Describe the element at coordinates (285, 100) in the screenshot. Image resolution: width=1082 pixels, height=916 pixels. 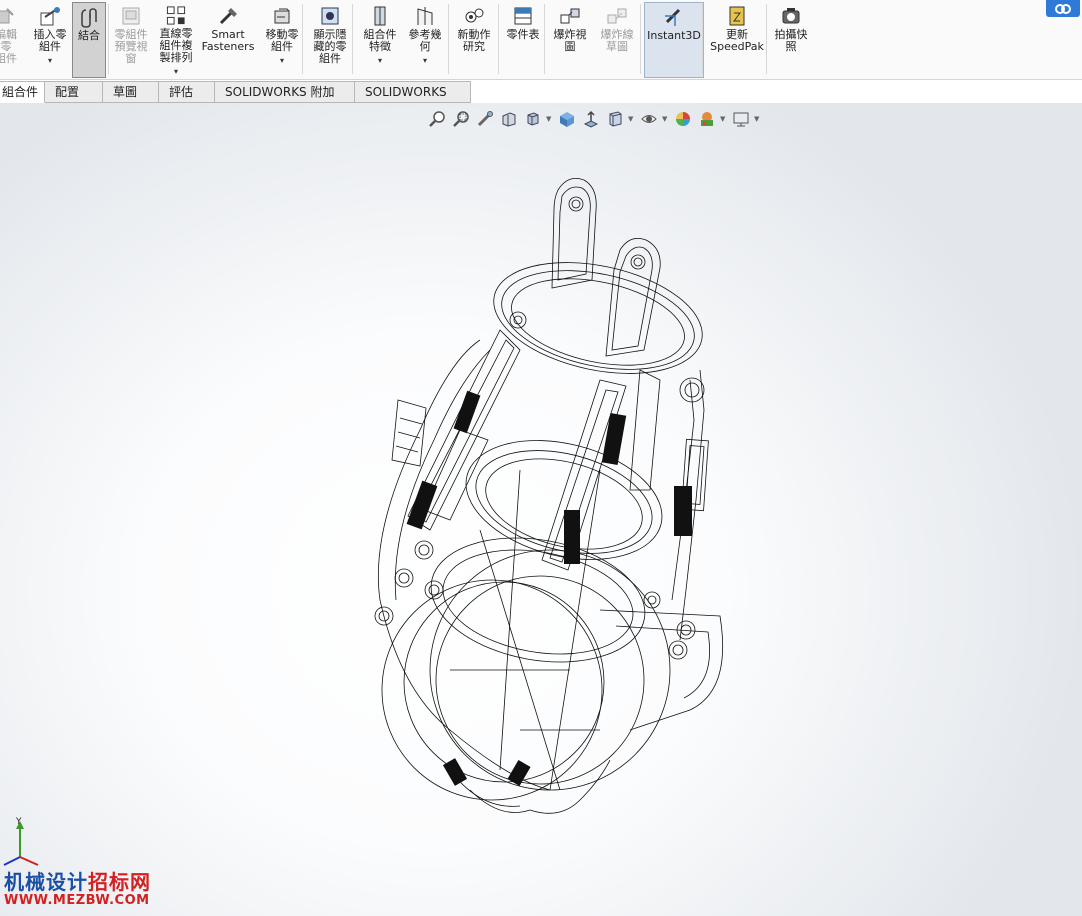
I see `tab-solidworks-addins: SOLIDWORKS 附加程式` at that location.